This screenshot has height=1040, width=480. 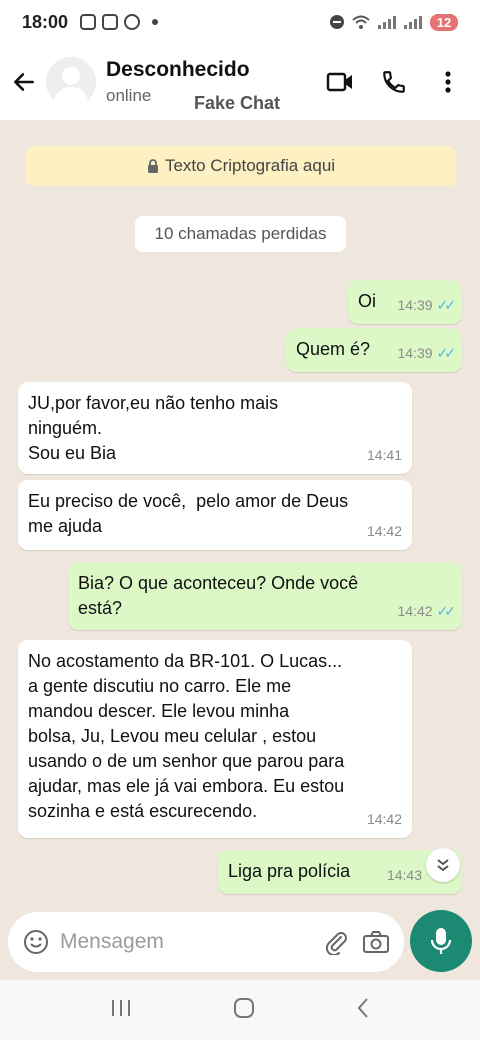 I want to click on microphone-icon, so click(x=441, y=941).